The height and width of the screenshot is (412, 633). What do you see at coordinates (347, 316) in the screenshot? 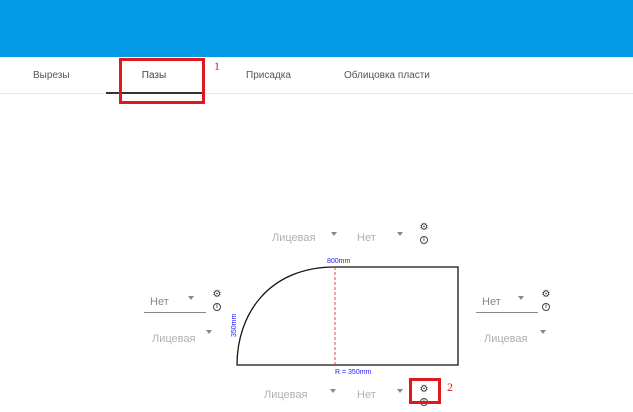
I see `panel-outline` at bounding box center [347, 316].